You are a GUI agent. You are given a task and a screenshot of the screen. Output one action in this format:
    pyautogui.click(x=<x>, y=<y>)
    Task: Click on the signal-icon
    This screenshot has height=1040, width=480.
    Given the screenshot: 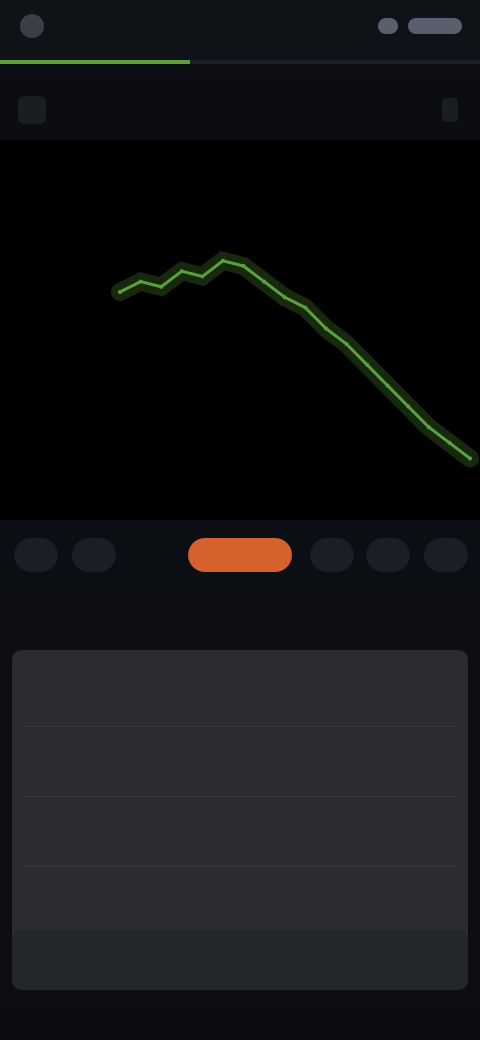 What is the action you would take?
    pyautogui.click(x=388, y=26)
    